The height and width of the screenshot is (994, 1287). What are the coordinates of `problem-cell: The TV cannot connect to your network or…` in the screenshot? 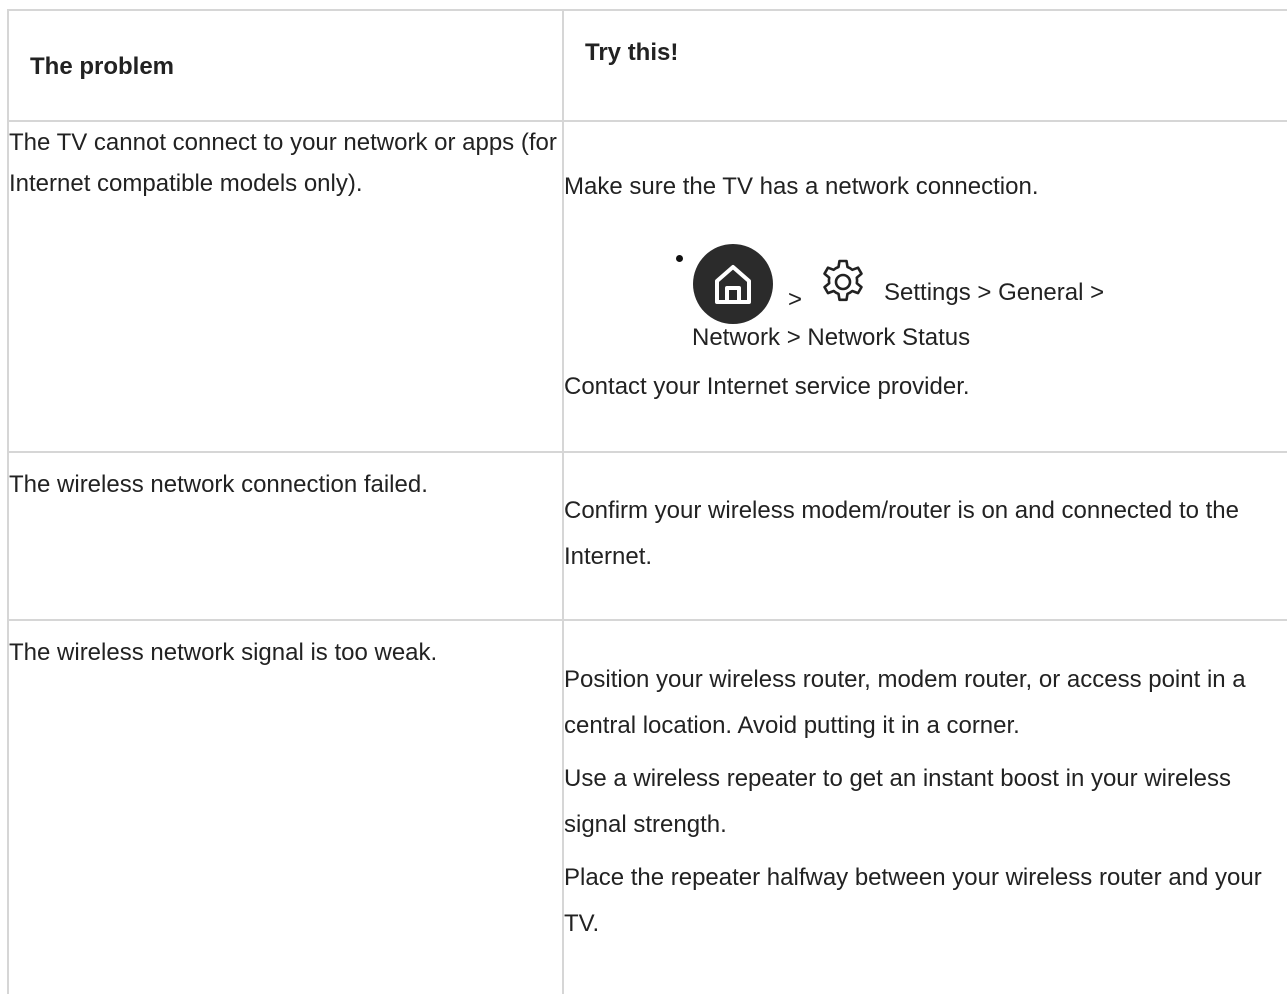 It's located at (285, 286).